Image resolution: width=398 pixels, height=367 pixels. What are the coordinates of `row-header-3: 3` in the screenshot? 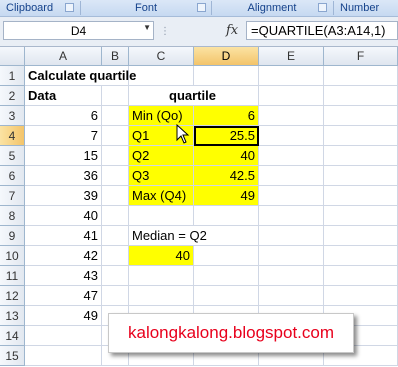 It's located at (12, 116).